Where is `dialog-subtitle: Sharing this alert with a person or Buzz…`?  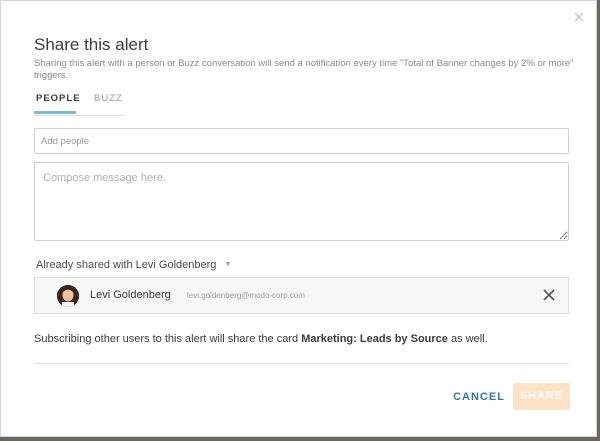
dialog-subtitle: Sharing this alert with a person or Buzz… is located at coordinates (304, 69).